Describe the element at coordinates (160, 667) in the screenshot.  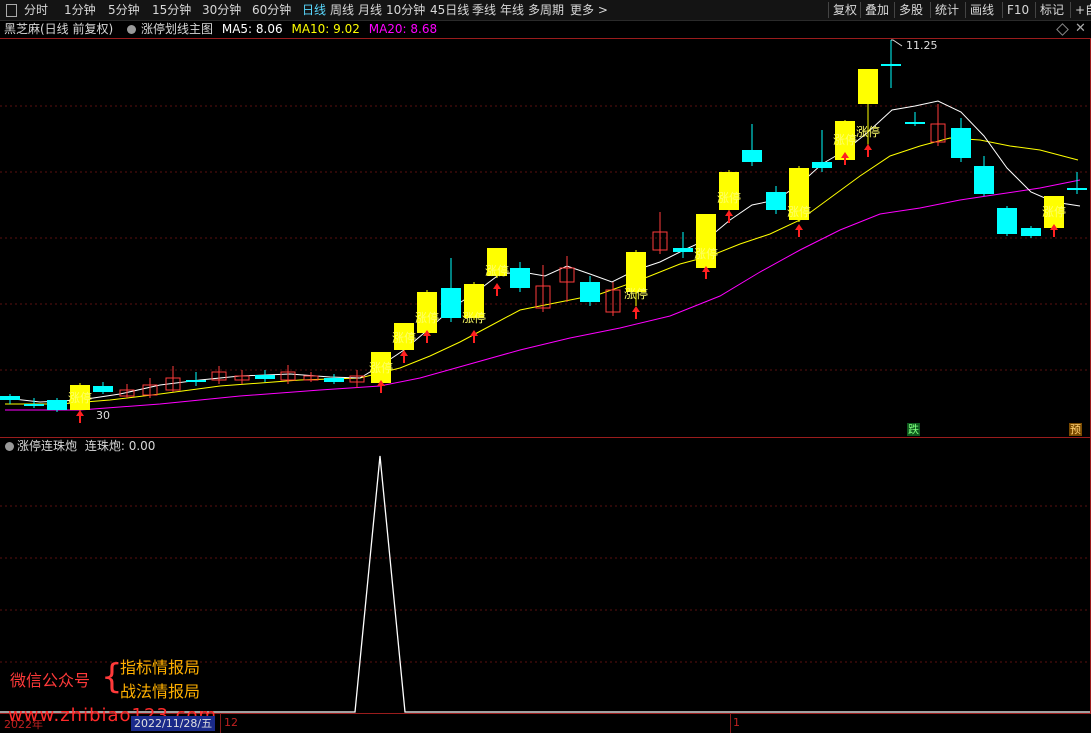
I see `watermark-line-1: 指标情报局` at that location.